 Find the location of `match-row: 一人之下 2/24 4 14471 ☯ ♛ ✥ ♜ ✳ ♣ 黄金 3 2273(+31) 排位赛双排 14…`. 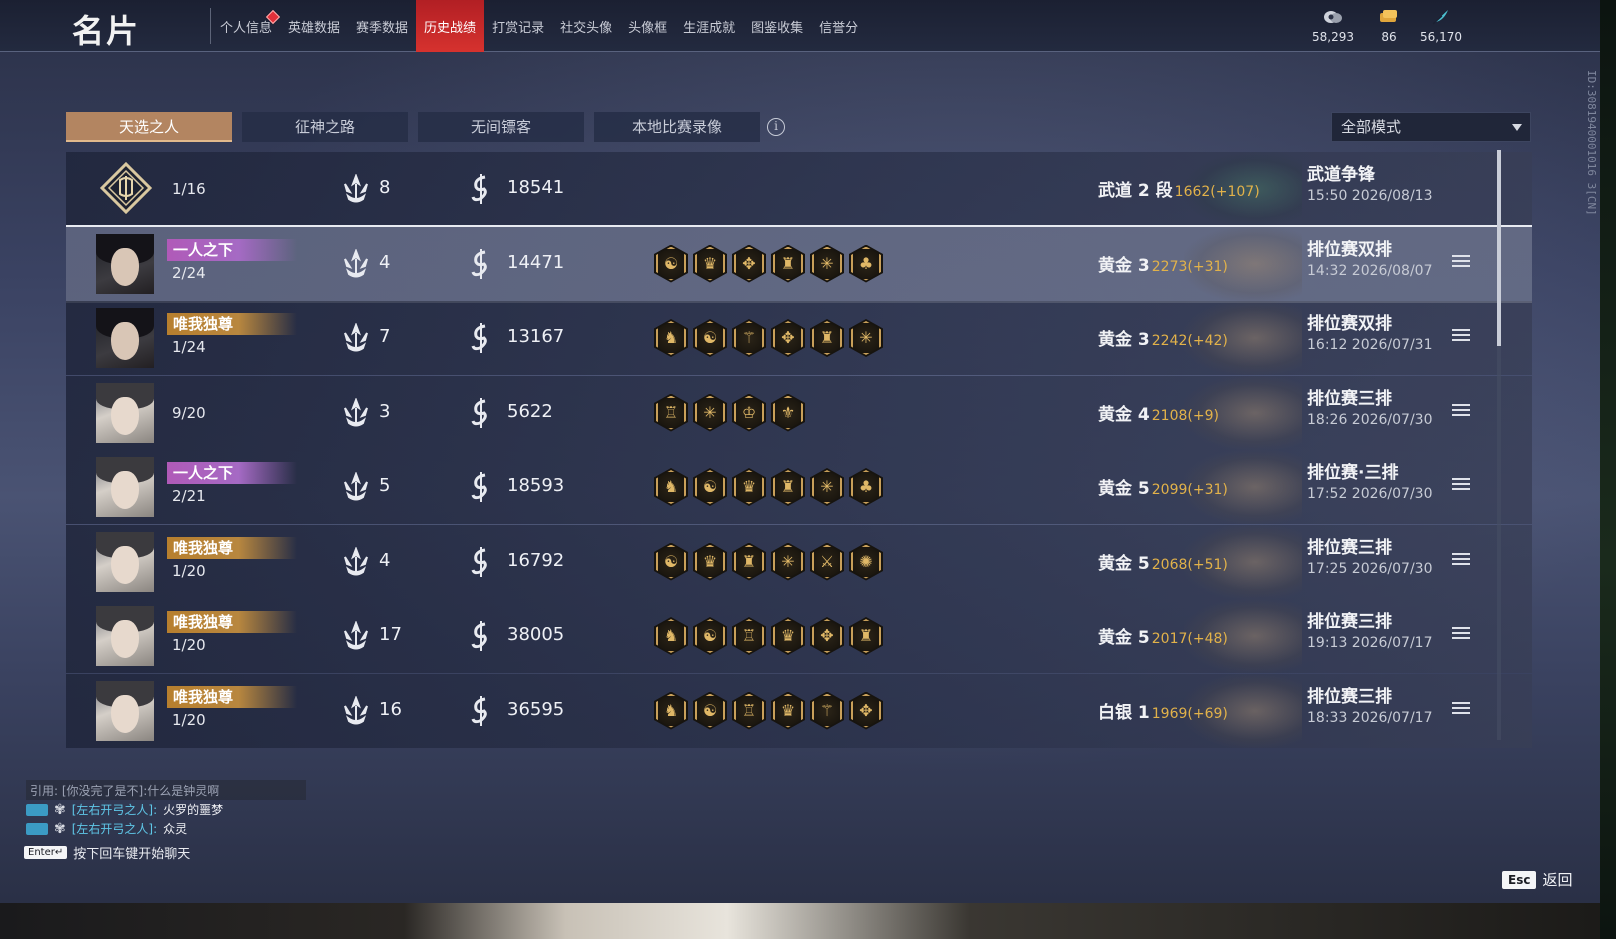

match-row: 一人之下 2/24 4 14471 ☯ ♛ ✥ ♜ ✳ ♣ 黄金 3 2273(+31) 排位赛双排 14… is located at coordinates (799, 263).